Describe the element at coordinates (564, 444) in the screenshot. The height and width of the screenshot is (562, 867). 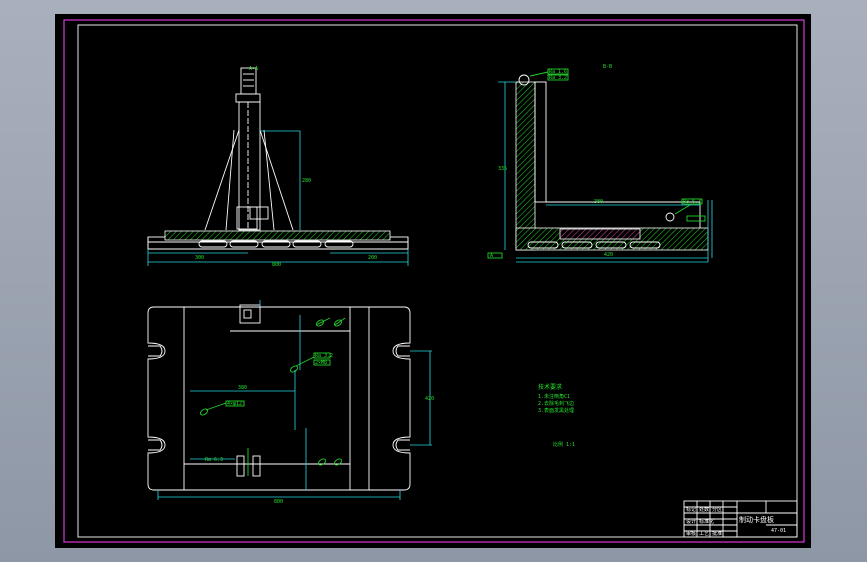
I see `notes-scale: 比例 1:1` at that location.